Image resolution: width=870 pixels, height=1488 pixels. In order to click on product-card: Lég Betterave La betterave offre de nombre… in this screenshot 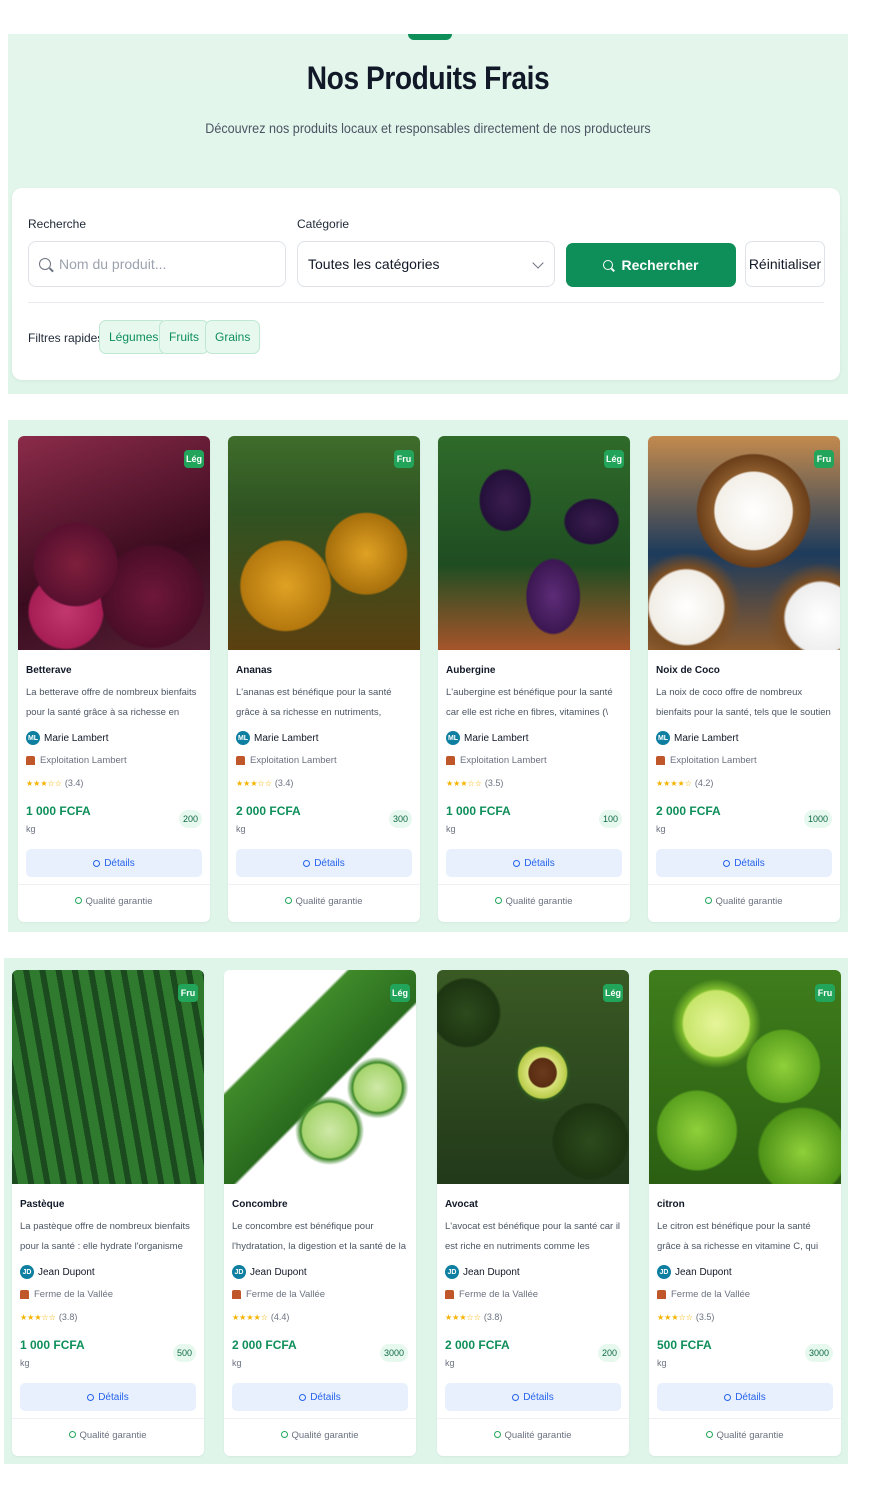, I will do `click(114, 679)`.